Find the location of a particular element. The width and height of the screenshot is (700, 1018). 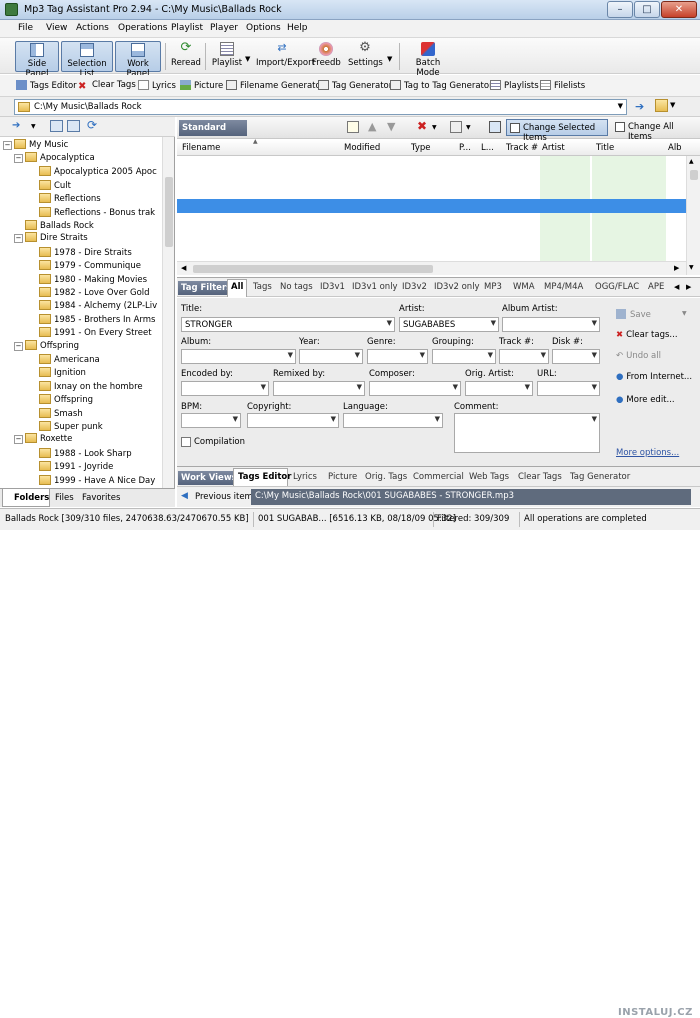

change-selected-button: Change Selected Items is located at coordinates (557, 131).